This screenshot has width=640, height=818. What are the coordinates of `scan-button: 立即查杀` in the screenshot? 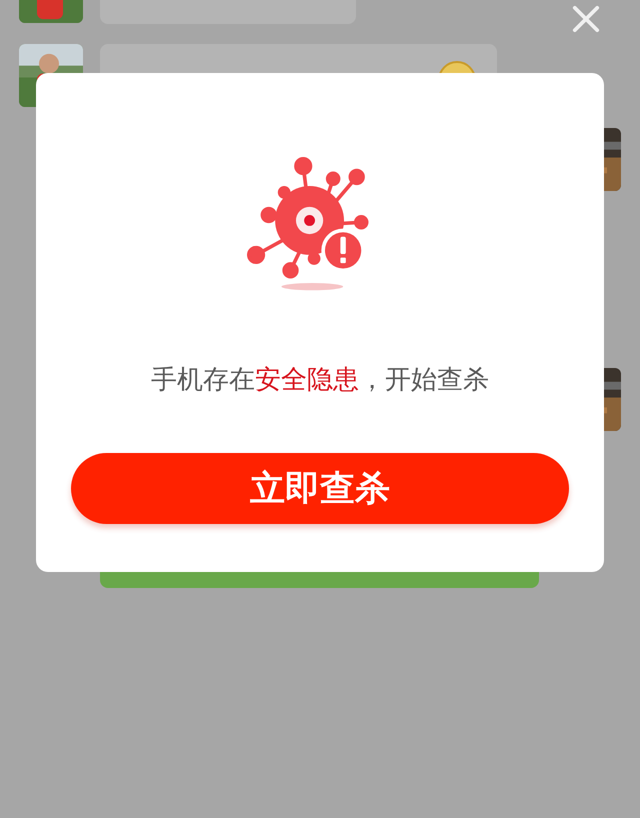 It's located at (320, 488).